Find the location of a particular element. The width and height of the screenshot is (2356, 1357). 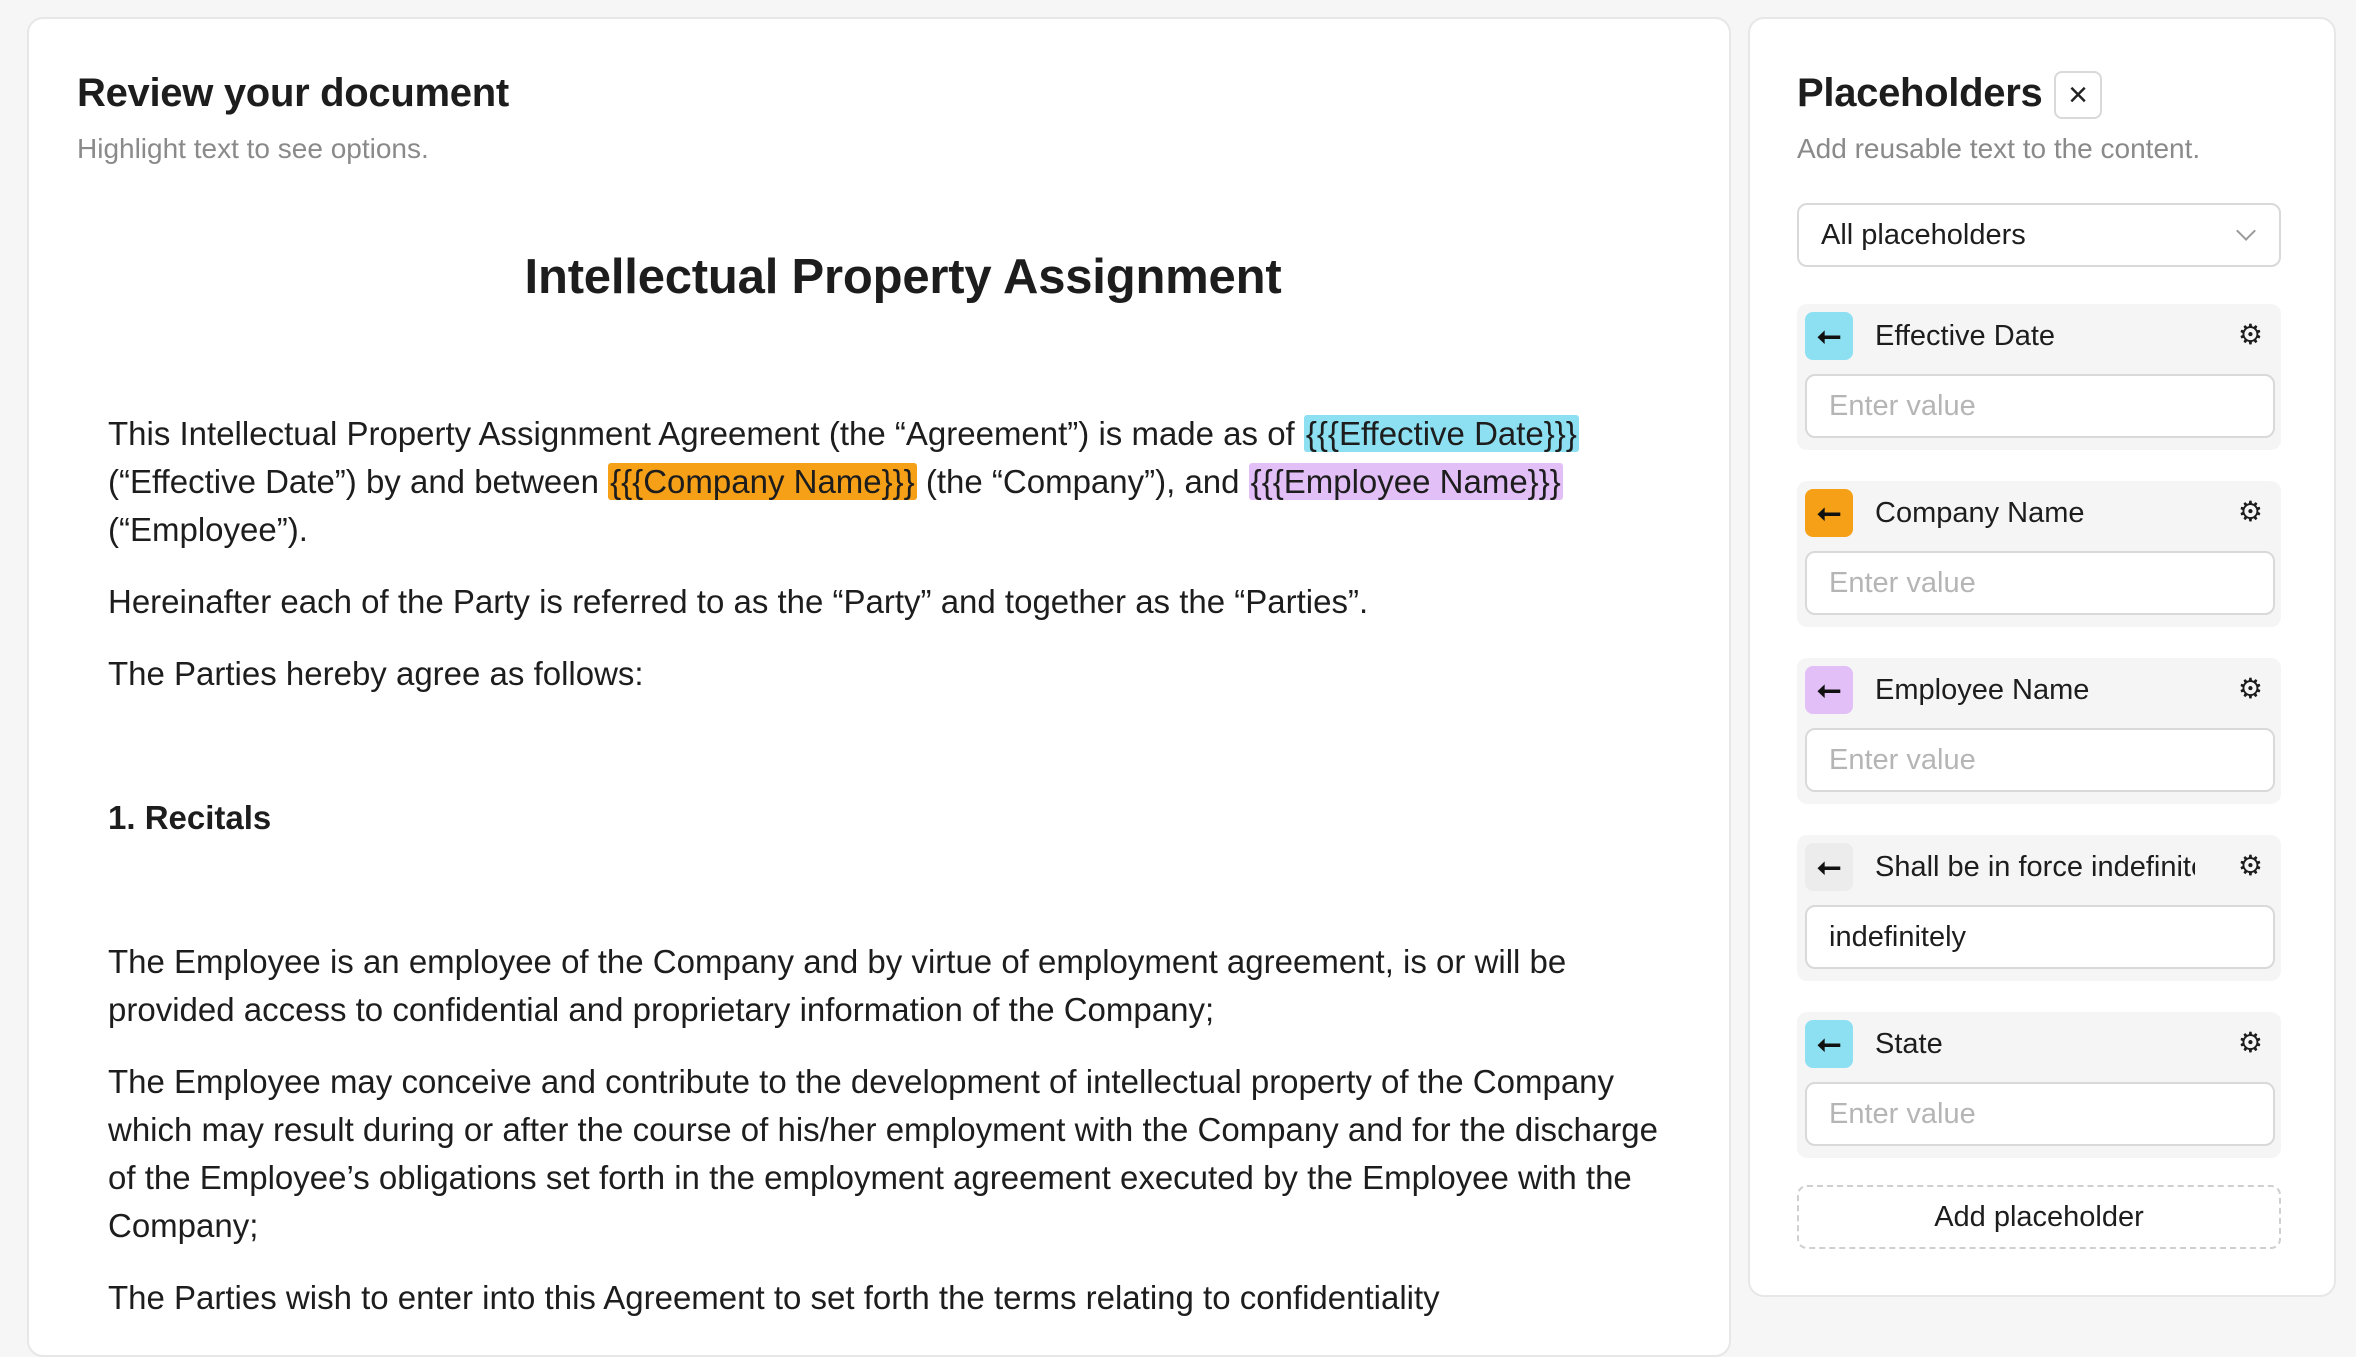

placeholders-subtitle: Add reusable text to the content. is located at coordinates (1999, 148).